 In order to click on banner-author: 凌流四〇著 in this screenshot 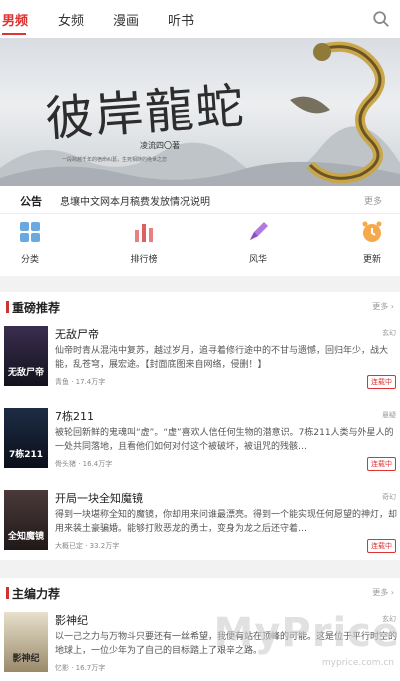, I will do `click(160, 145)`.